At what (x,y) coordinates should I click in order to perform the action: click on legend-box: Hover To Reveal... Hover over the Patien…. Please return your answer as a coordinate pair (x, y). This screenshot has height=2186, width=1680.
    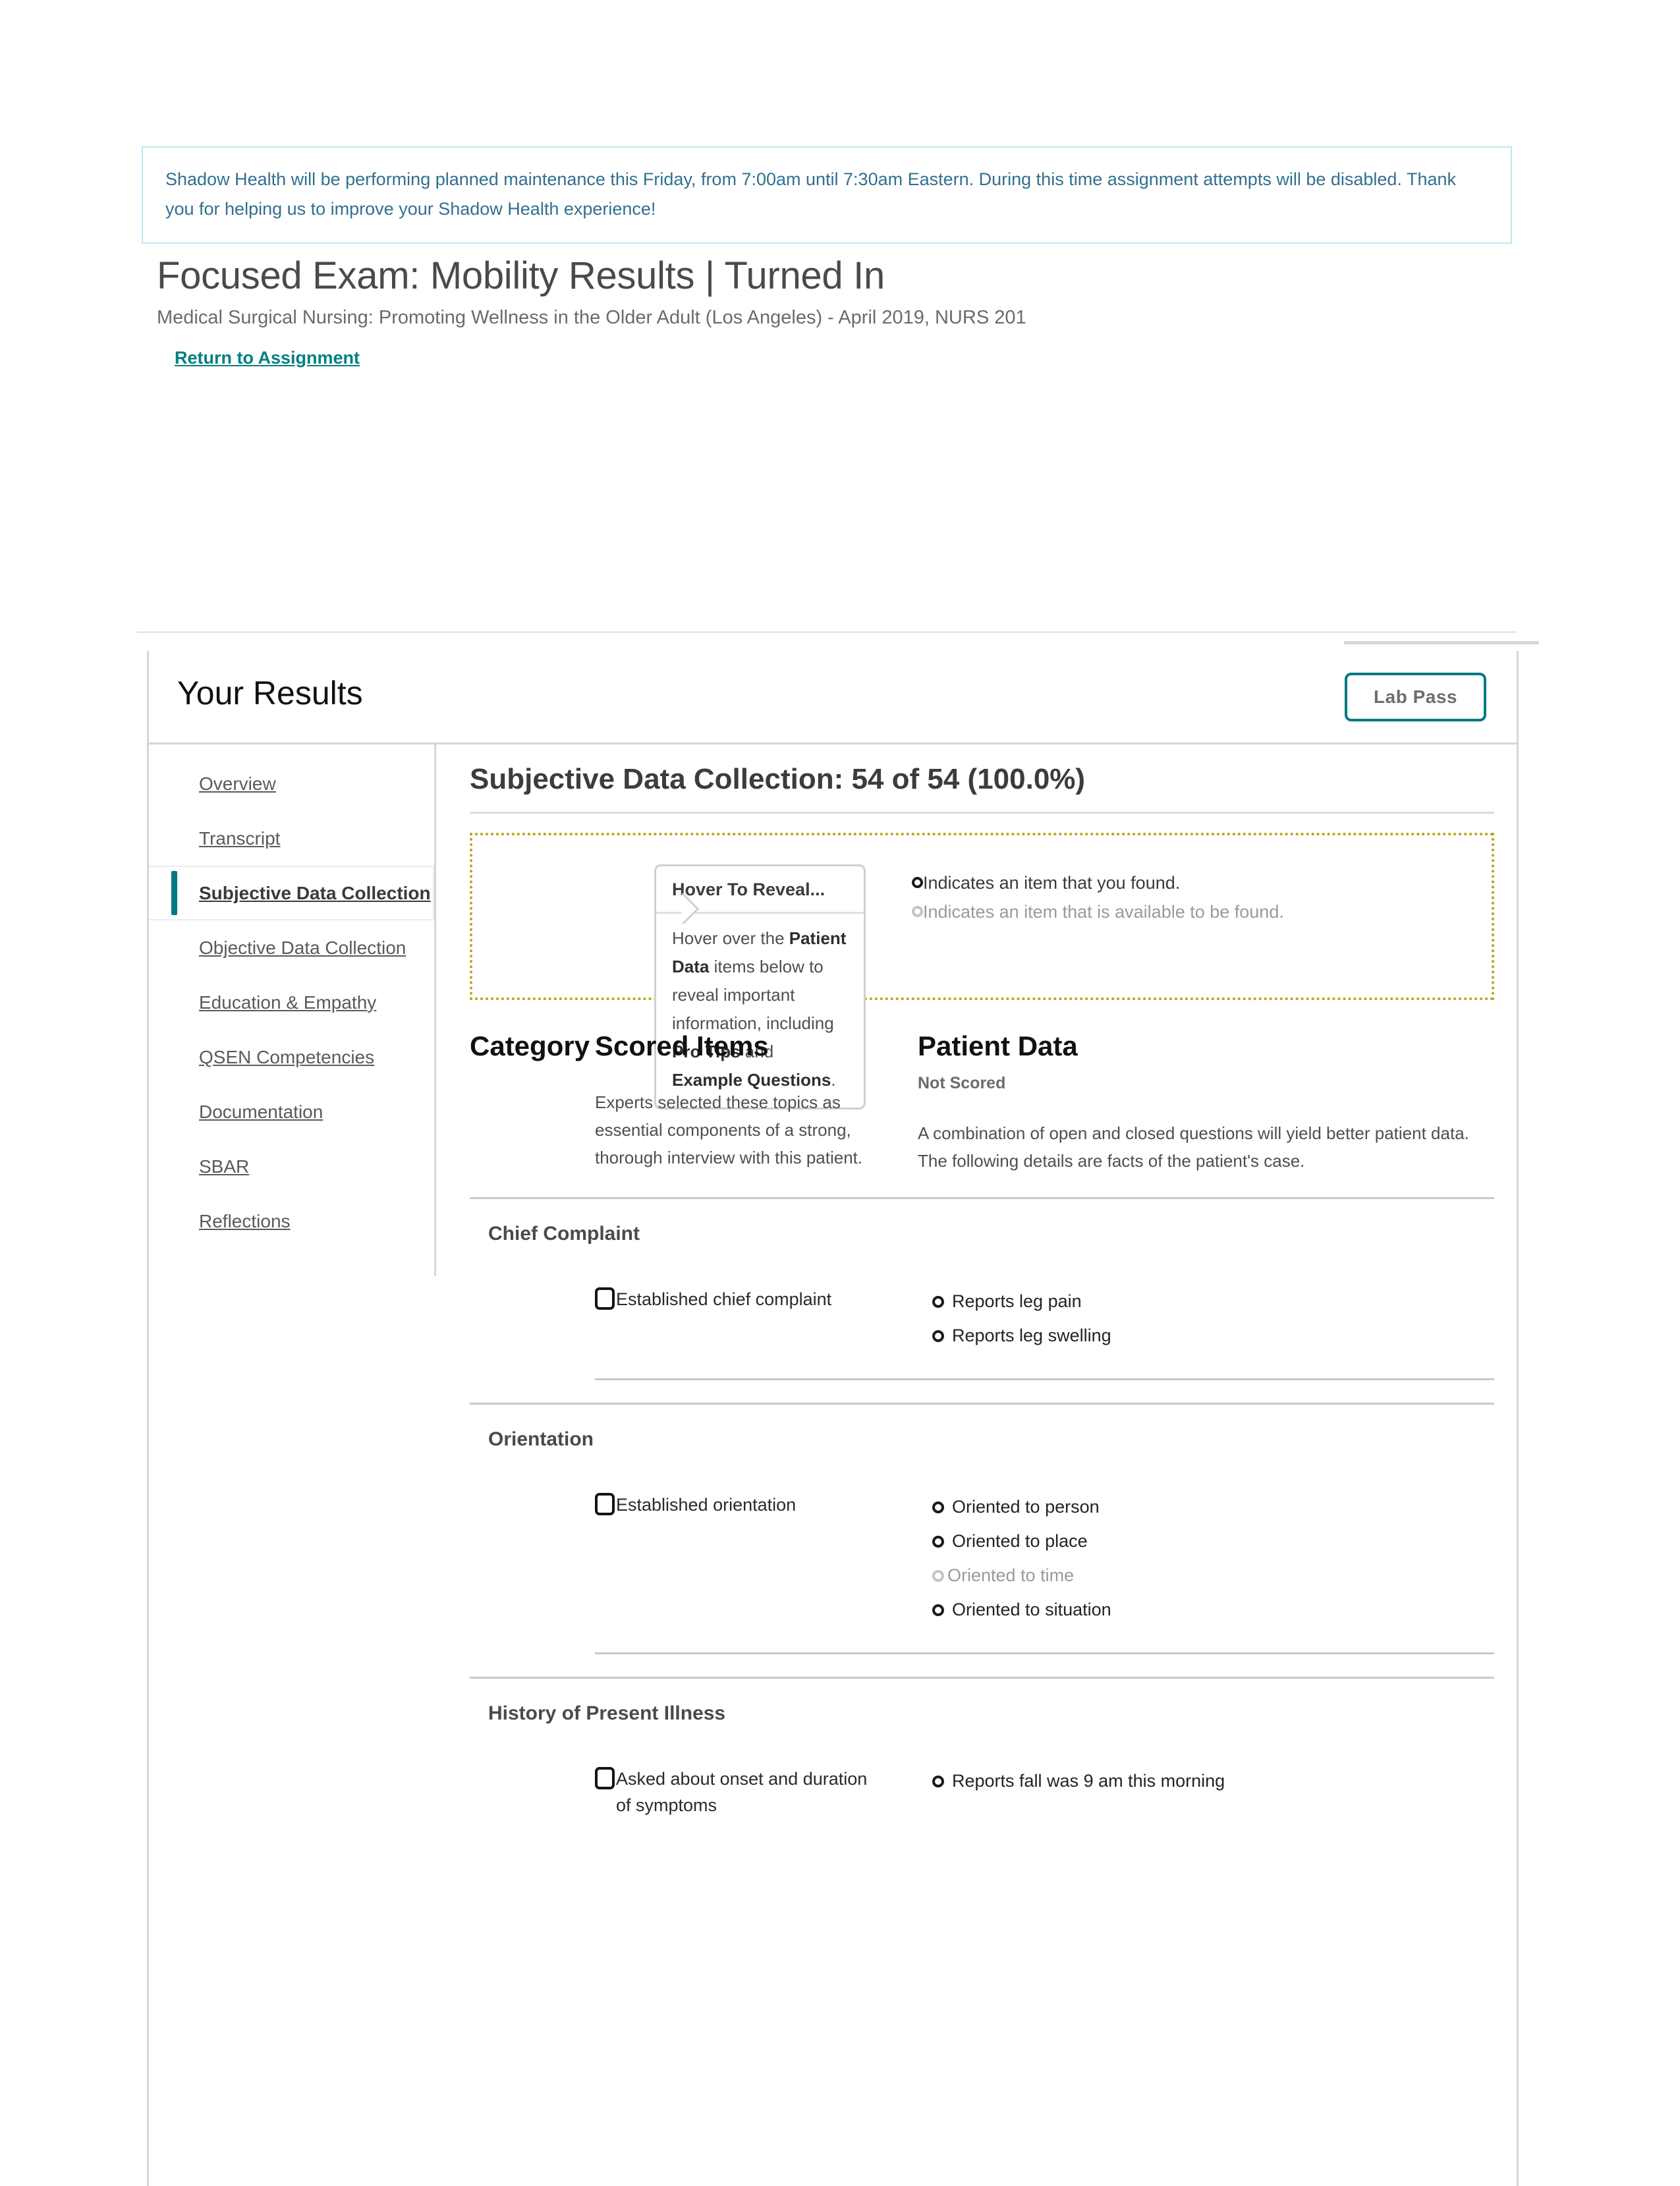
    Looking at the image, I should click on (982, 971).